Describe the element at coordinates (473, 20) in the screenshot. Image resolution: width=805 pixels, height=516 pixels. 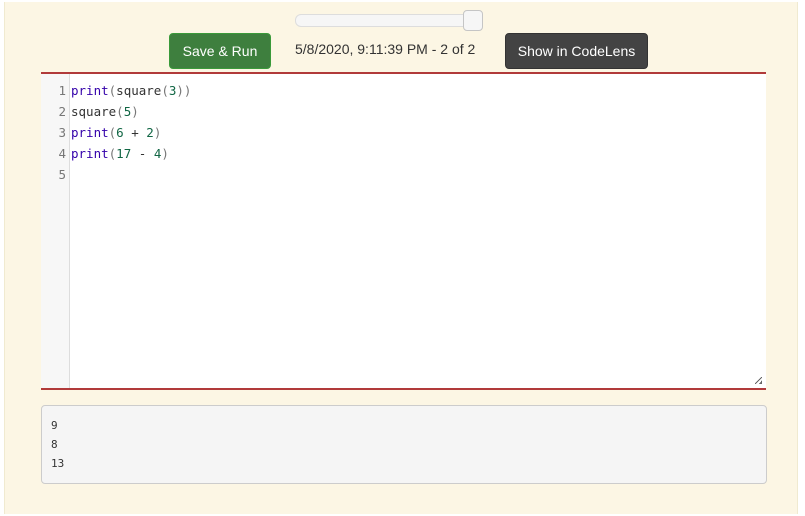
I see `history-slider-thumb` at that location.